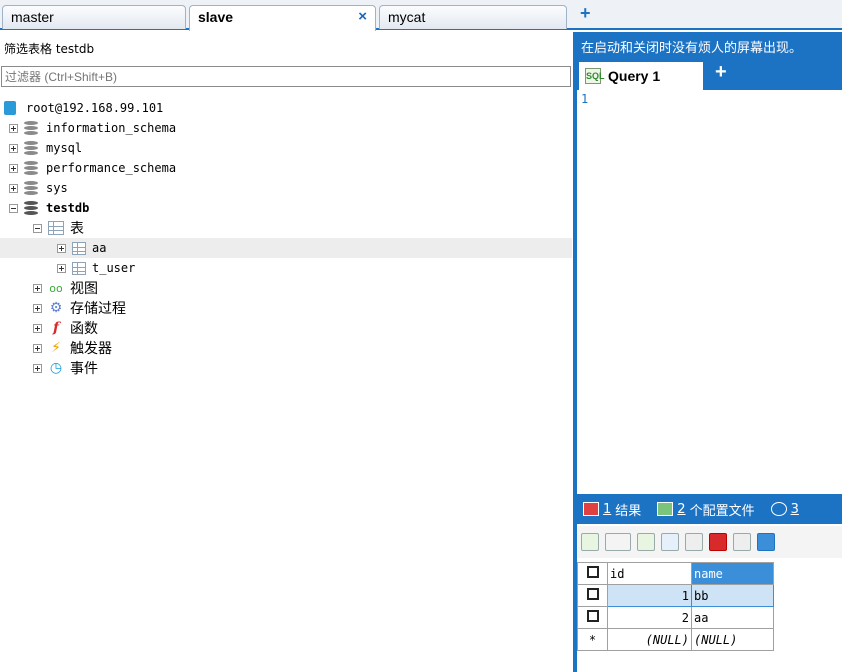 Image resolution: width=842 pixels, height=672 pixels. Describe the element at coordinates (732, 639) in the screenshot. I see `cell-name: (NULL)` at that location.